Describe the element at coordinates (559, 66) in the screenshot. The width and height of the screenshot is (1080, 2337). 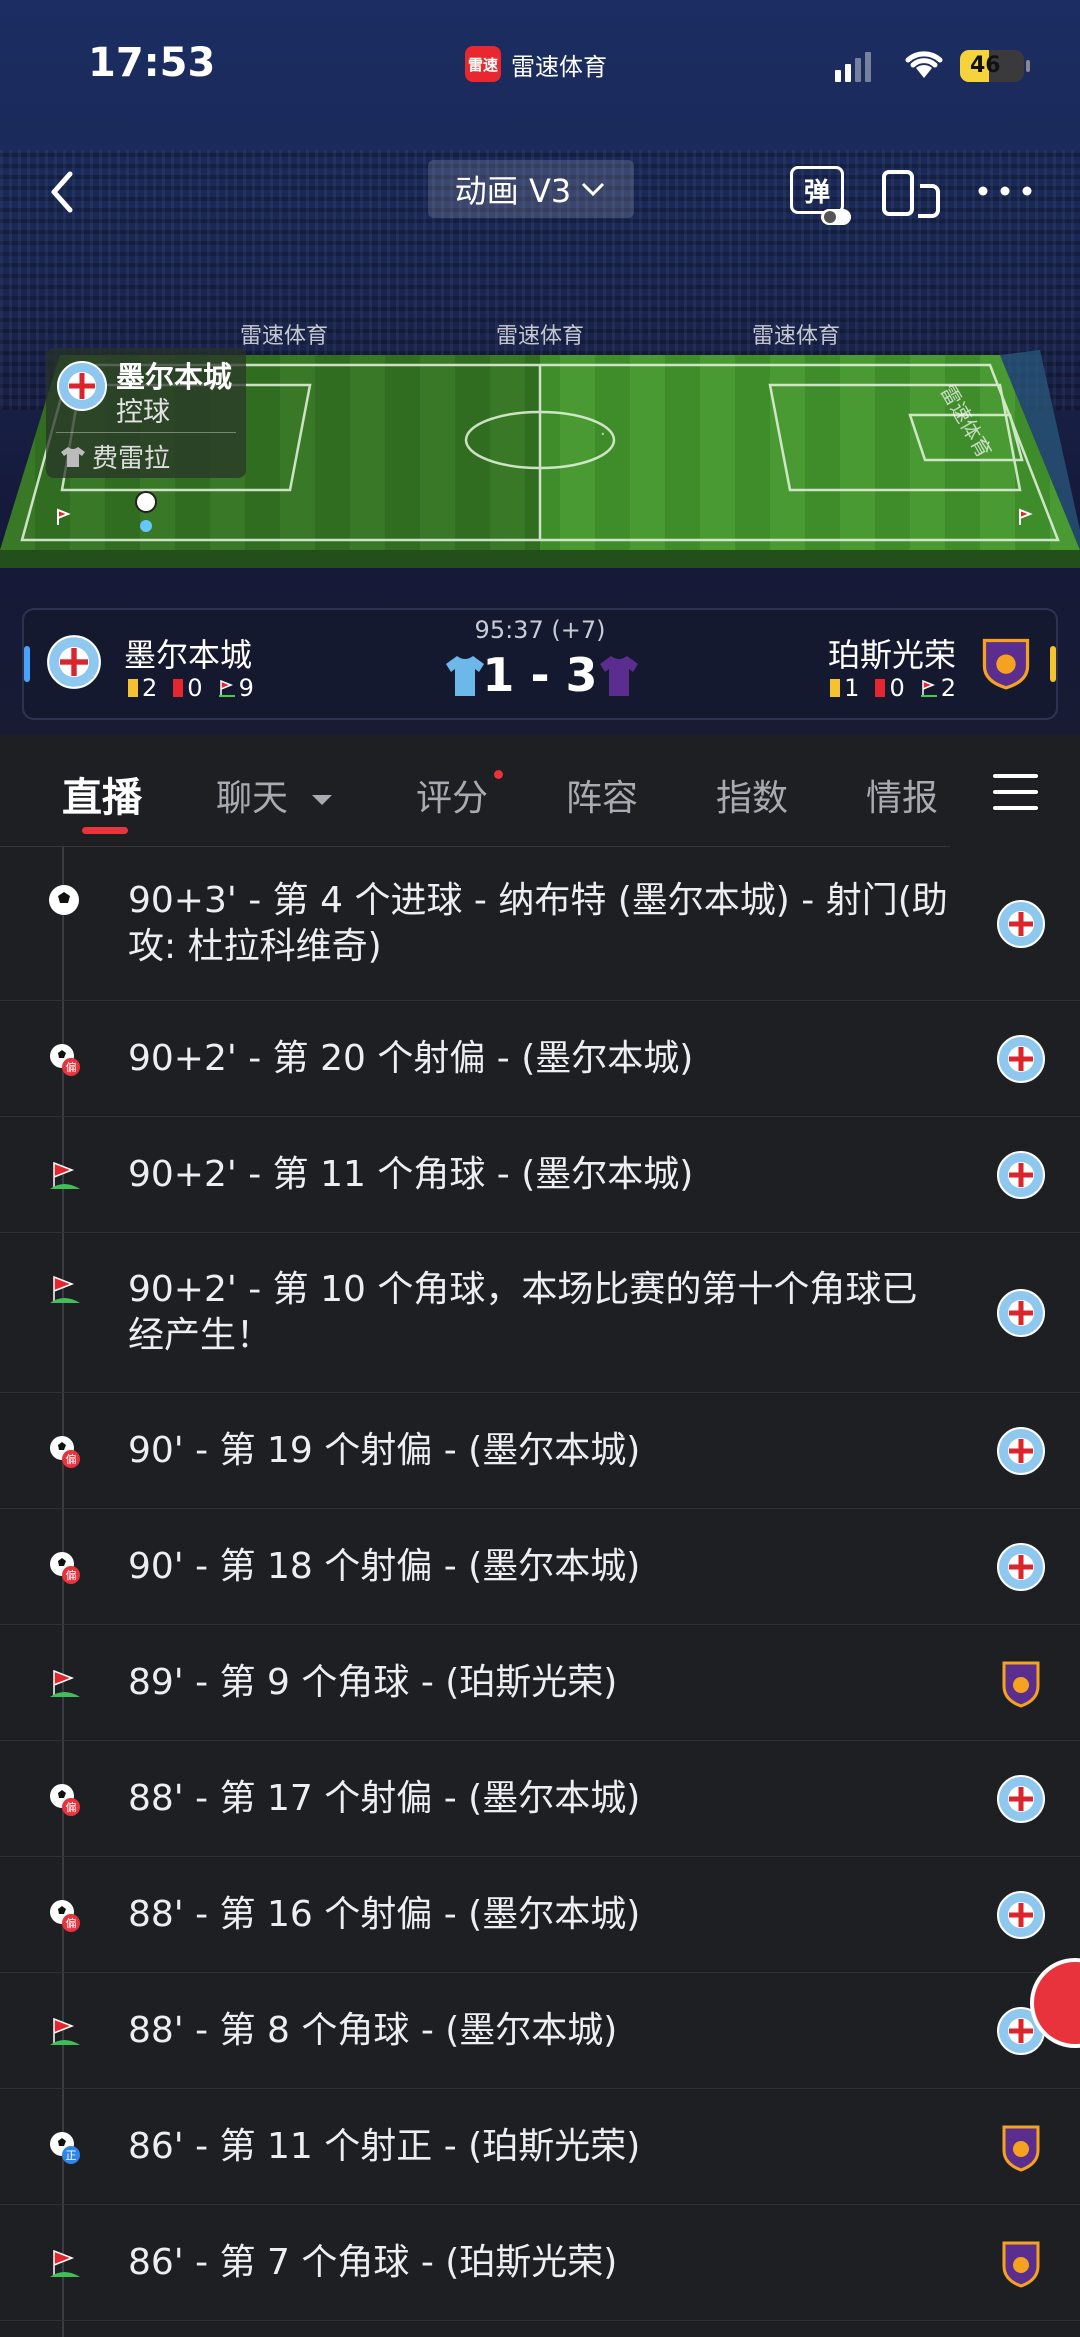
I see `app-name: 雷速体育` at that location.